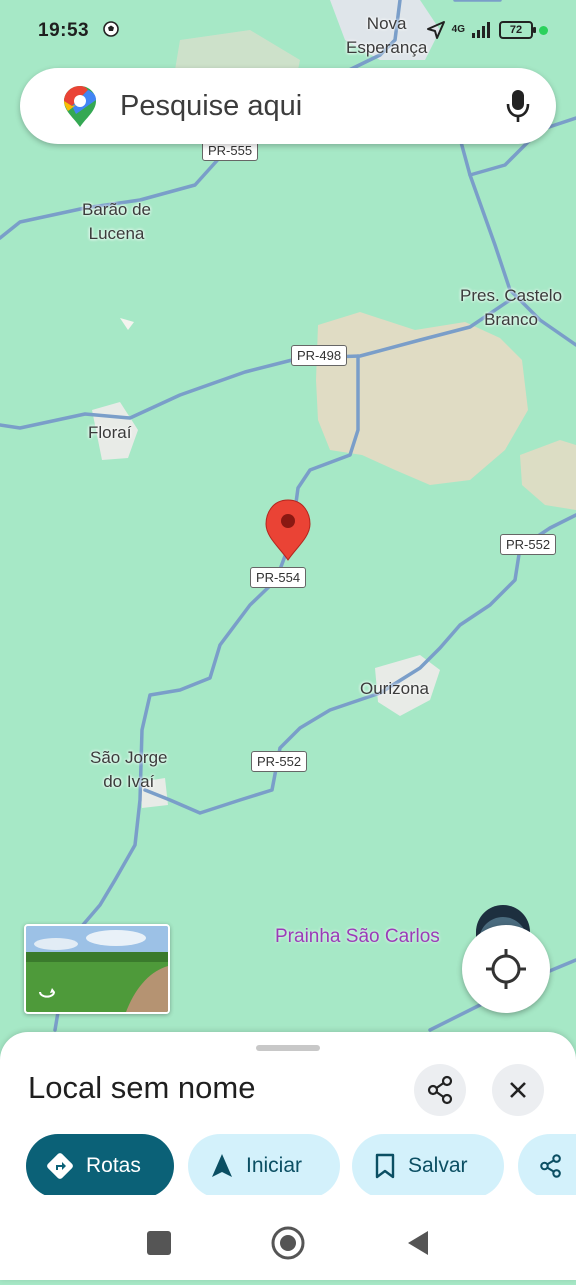 The height and width of the screenshot is (1285, 576). Describe the element at coordinates (394, 688) in the screenshot. I see `place-label-ourizona: Ourizona` at that location.